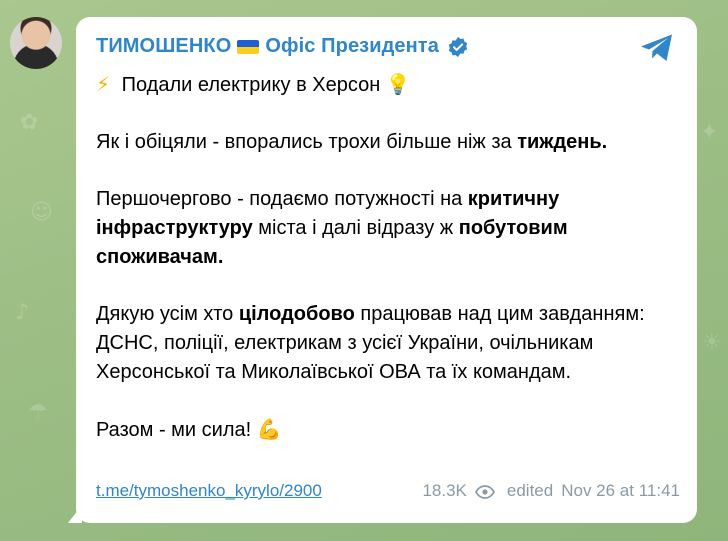 Image resolution: width=728 pixels, height=541 pixels. Describe the element at coordinates (22, 312) in the screenshot. I see `background-doodle: ♪` at that location.